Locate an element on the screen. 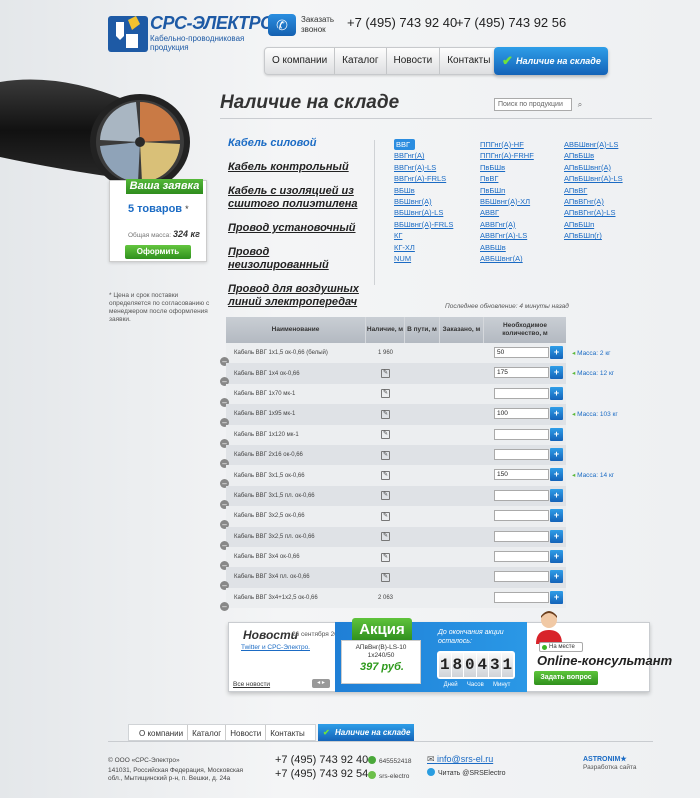 The height and width of the screenshot is (798, 700). brand-link: КГ is located at coordinates (434, 235).